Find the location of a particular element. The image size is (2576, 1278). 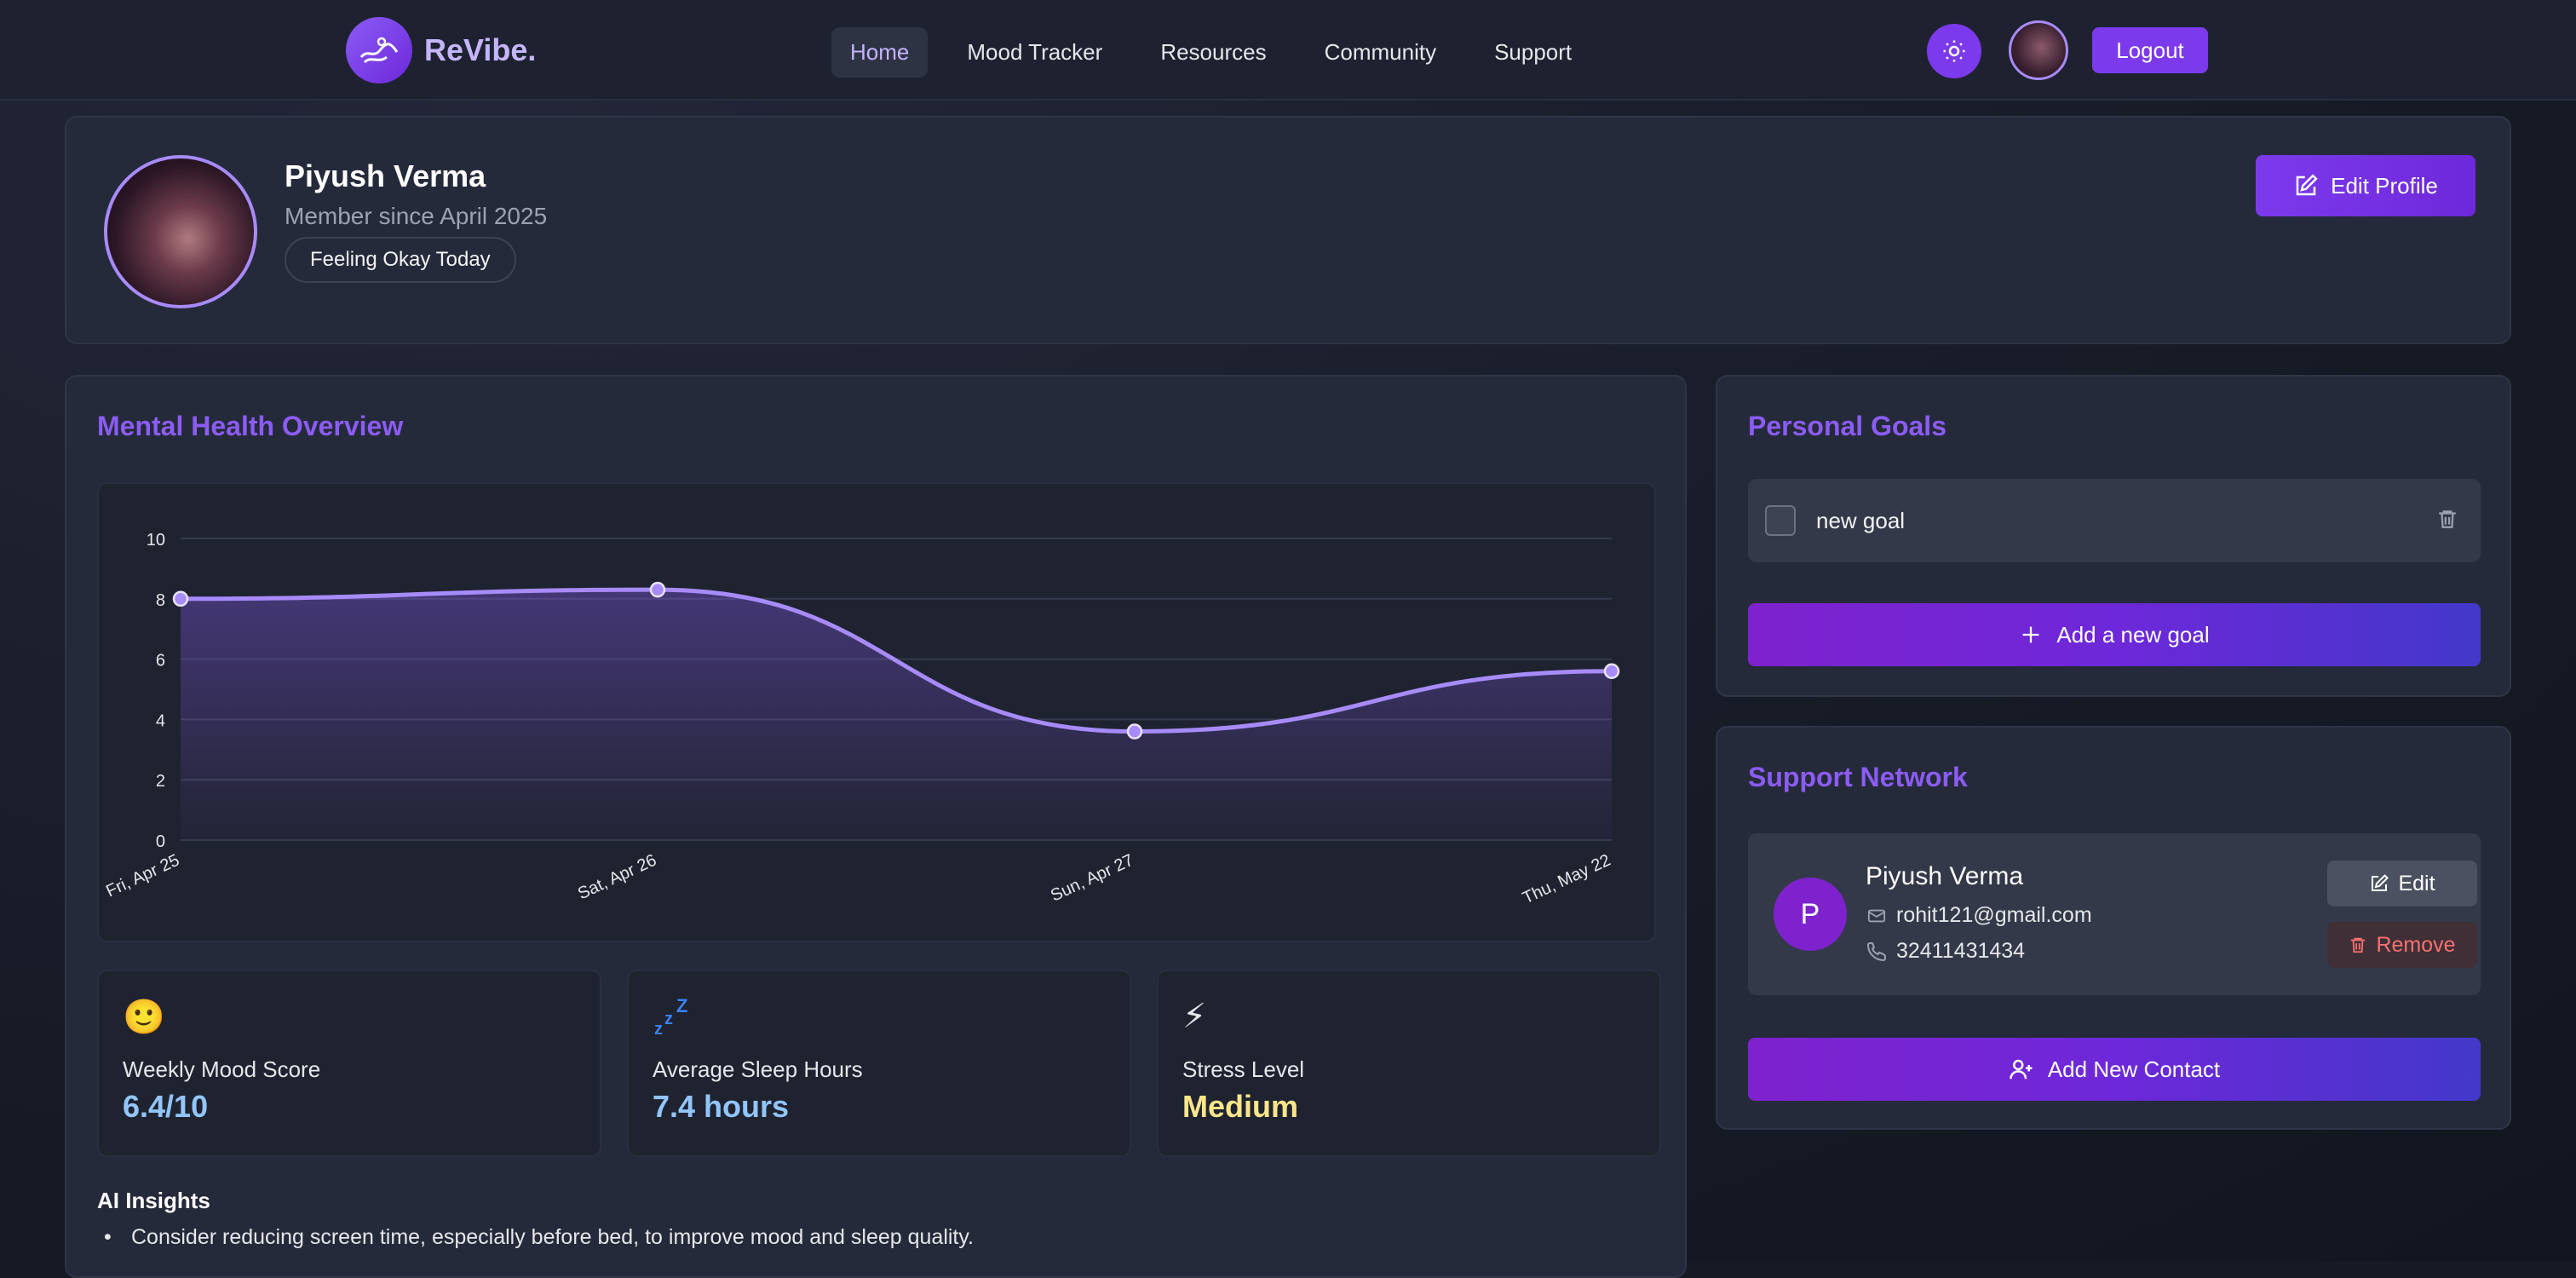

stat-sleep-hours: zzZ Average Sleep Hours 7.4 hours is located at coordinates (879, 1063).